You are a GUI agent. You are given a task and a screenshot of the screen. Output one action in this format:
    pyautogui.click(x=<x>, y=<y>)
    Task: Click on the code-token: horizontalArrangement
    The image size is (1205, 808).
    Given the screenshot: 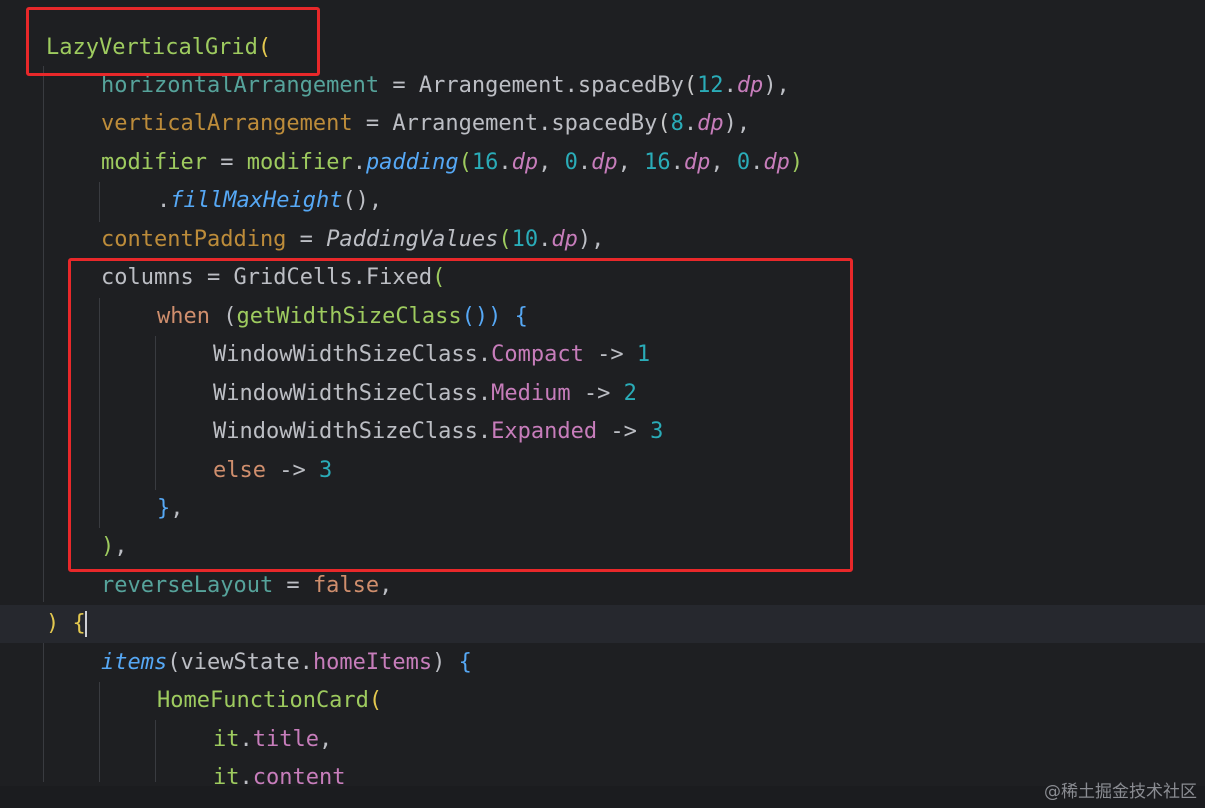 What is the action you would take?
    pyautogui.click(x=240, y=85)
    